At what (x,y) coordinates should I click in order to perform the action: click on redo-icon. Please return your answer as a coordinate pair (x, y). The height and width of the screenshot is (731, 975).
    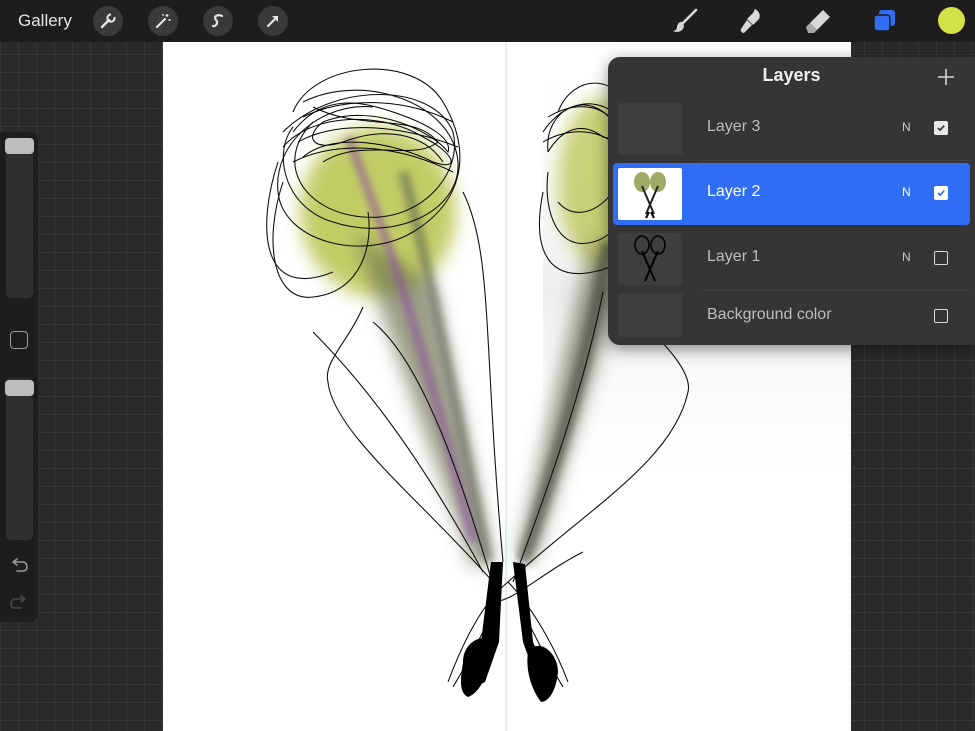
    Looking at the image, I should click on (19, 603).